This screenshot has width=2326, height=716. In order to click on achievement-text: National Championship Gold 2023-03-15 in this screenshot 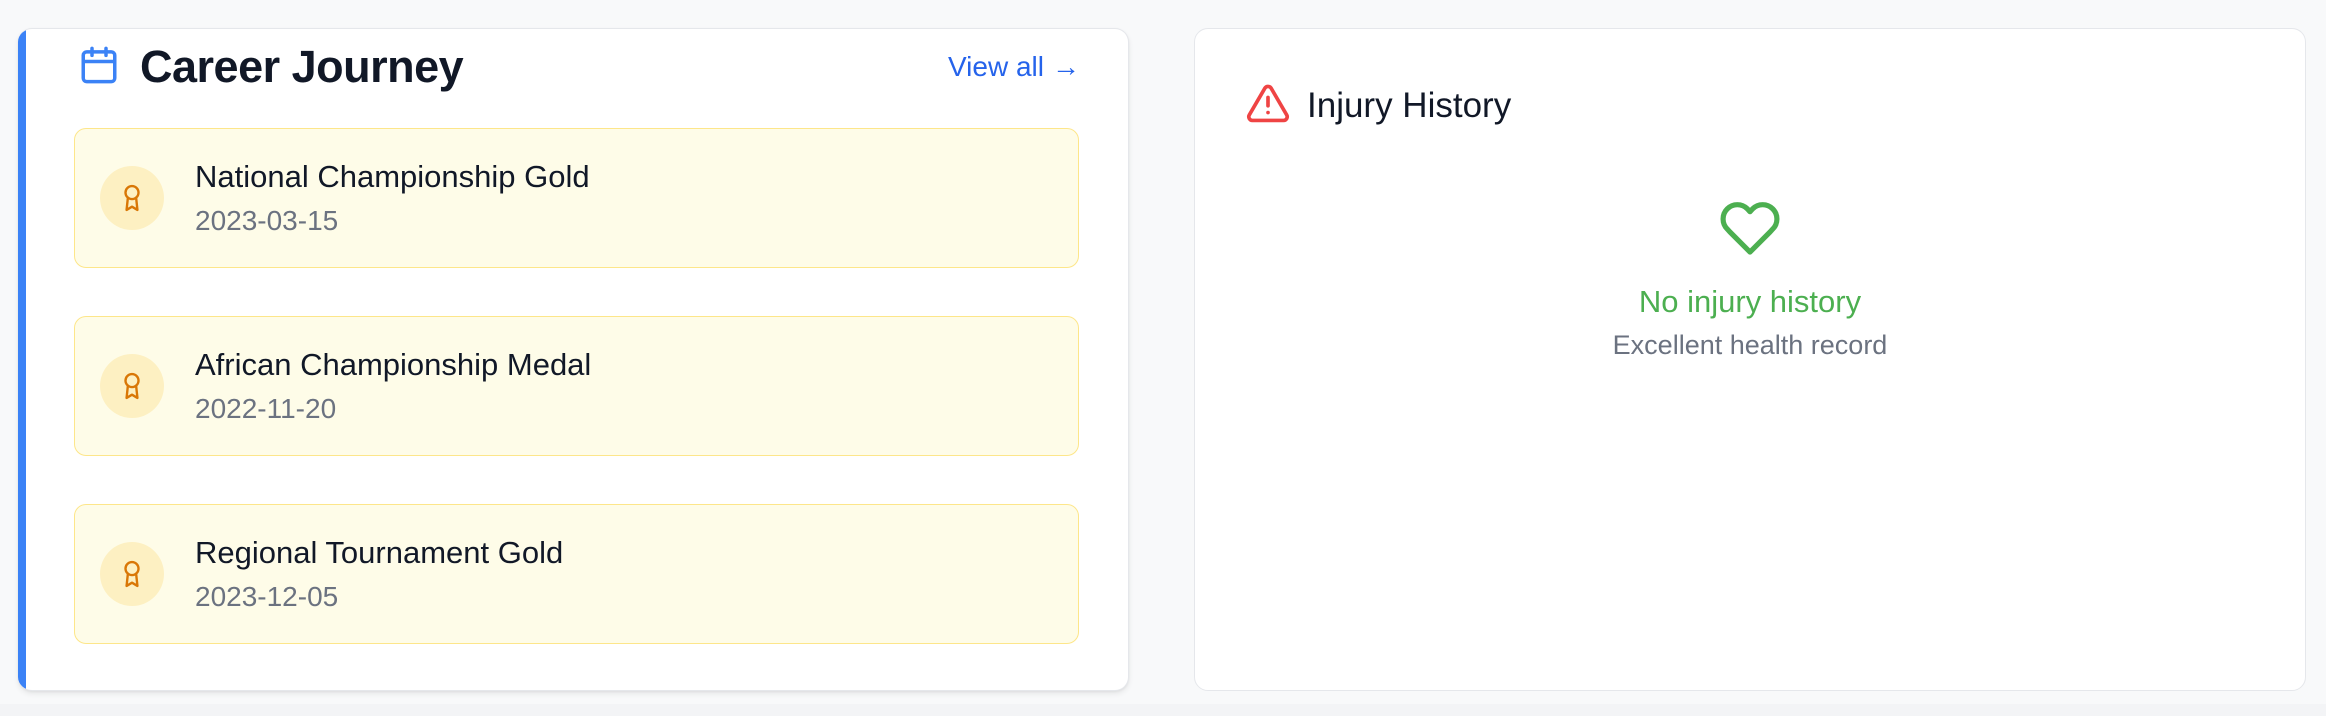, I will do `click(392, 198)`.